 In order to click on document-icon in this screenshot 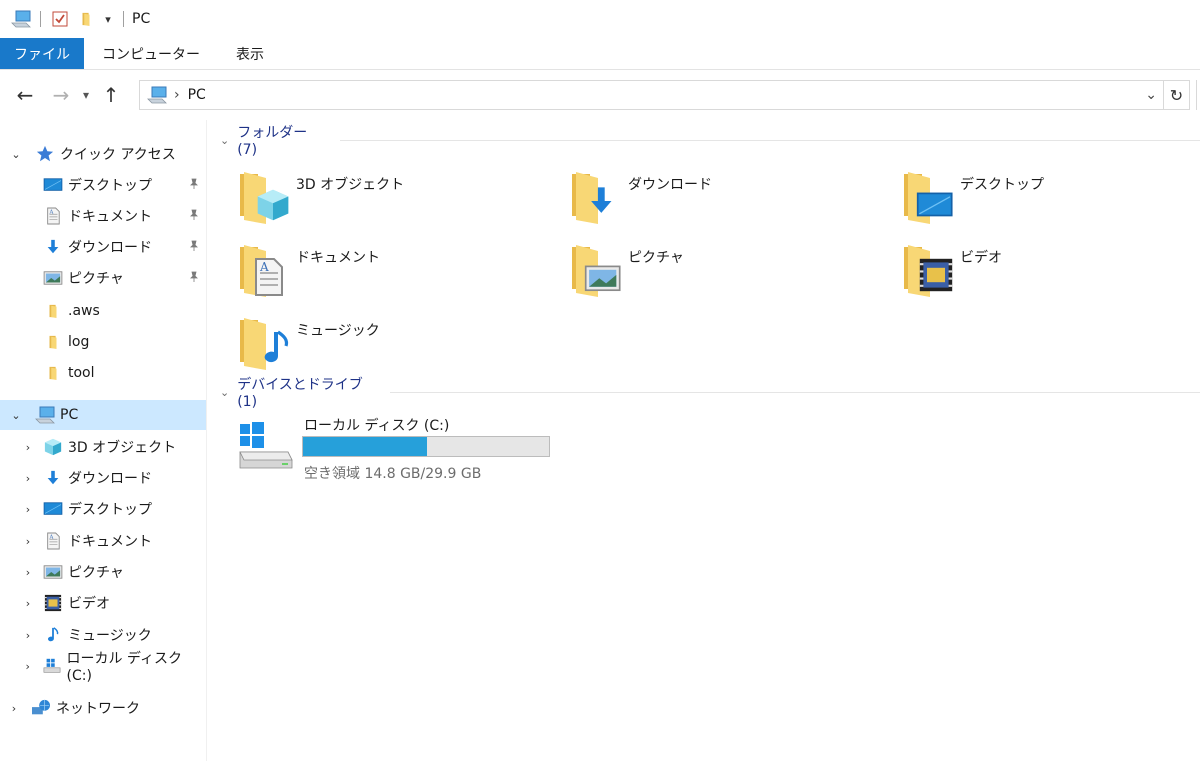, I will do `click(53, 216)`.